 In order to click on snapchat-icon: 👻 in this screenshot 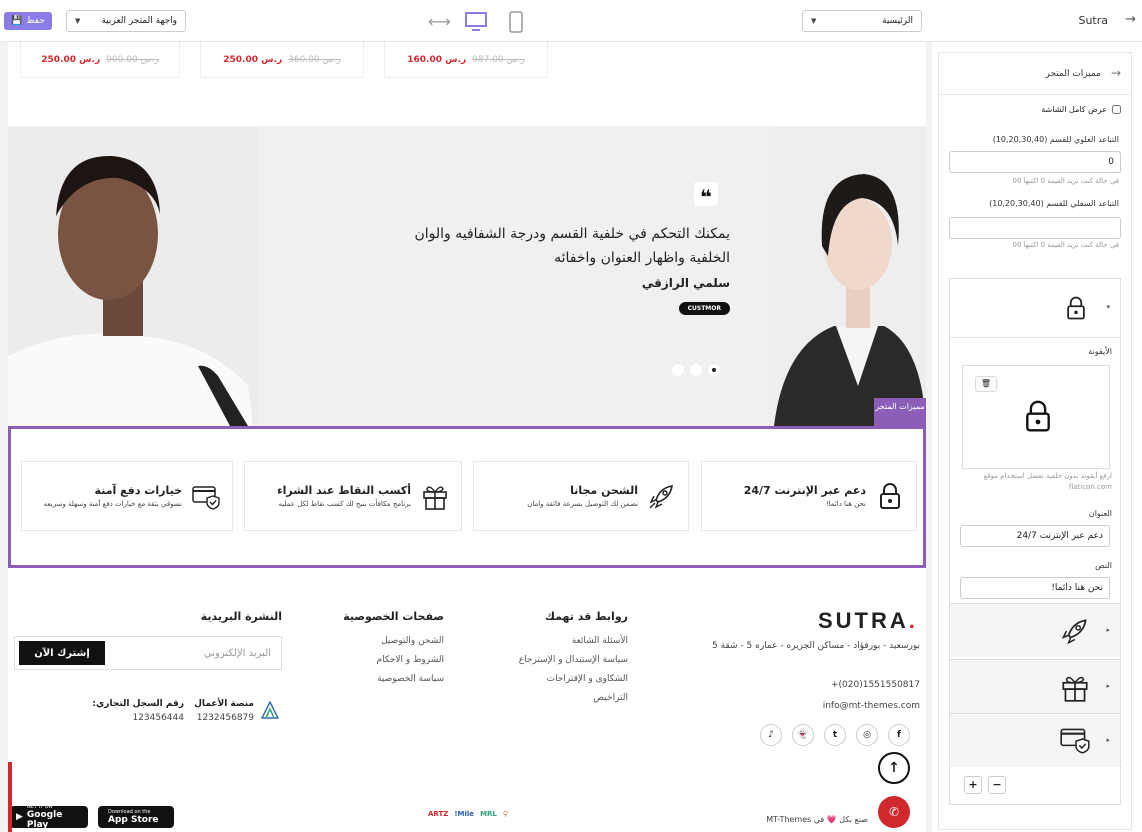, I will do `click(803, 735)`.